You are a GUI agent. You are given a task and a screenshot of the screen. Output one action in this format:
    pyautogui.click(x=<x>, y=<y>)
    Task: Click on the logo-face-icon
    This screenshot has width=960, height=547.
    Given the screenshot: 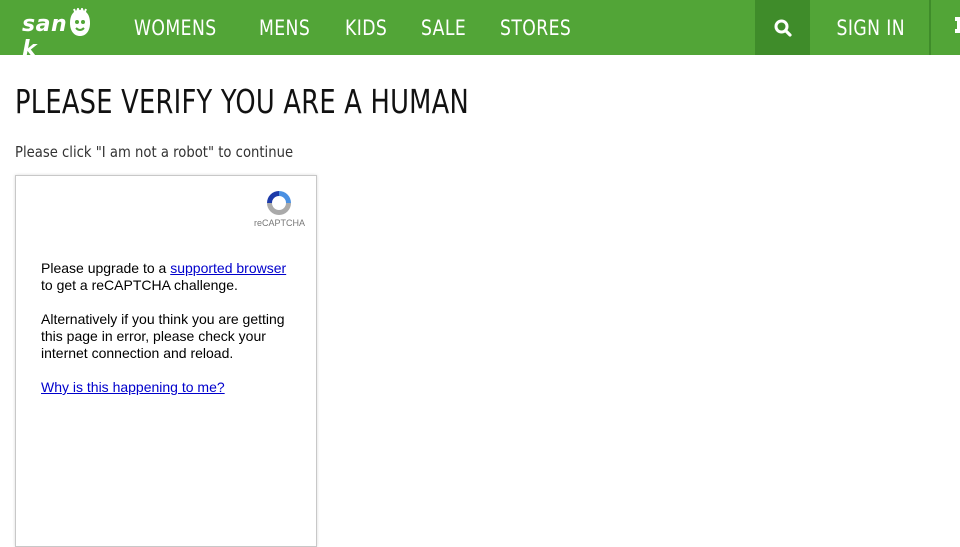 What is the action you would take?
    pyautogui.click(x=80, y=22)
    